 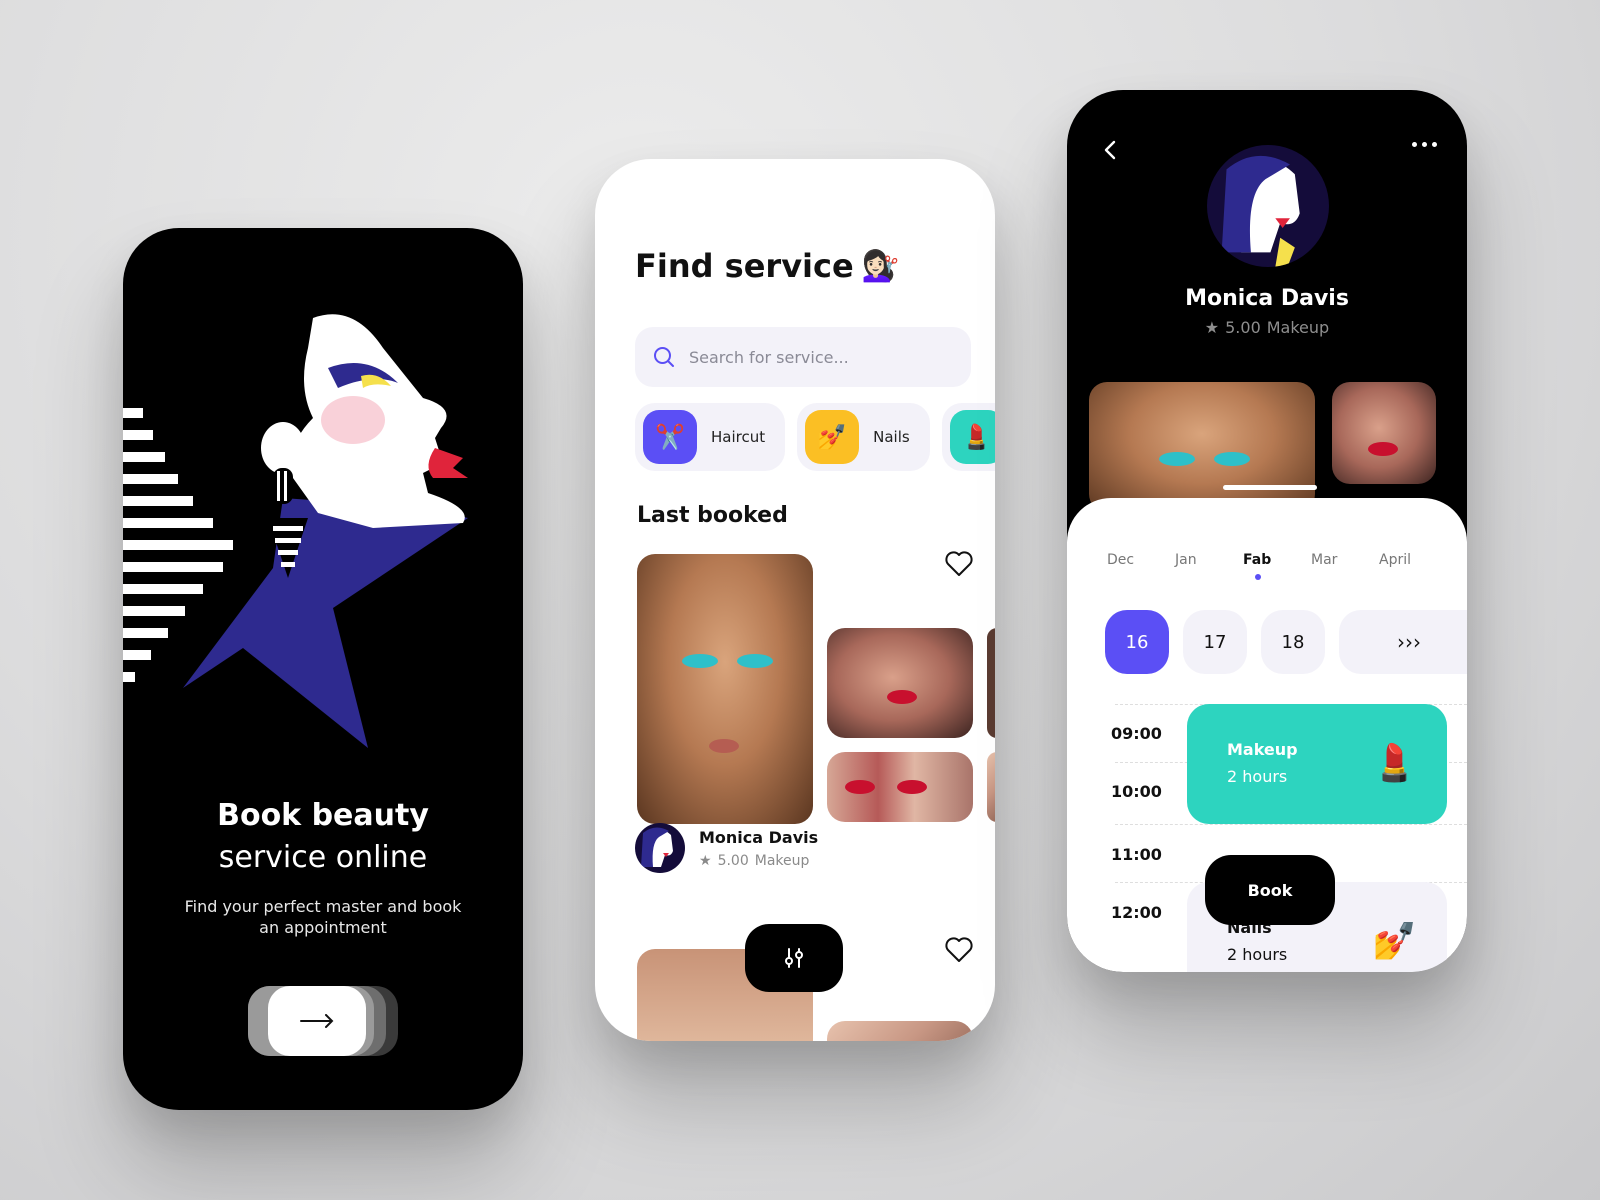 I want to click on filter-button, so click(x=794, y=958).